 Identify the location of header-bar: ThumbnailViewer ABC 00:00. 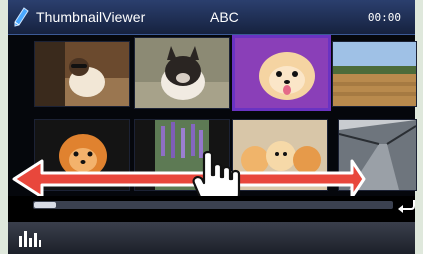
(211, 17).